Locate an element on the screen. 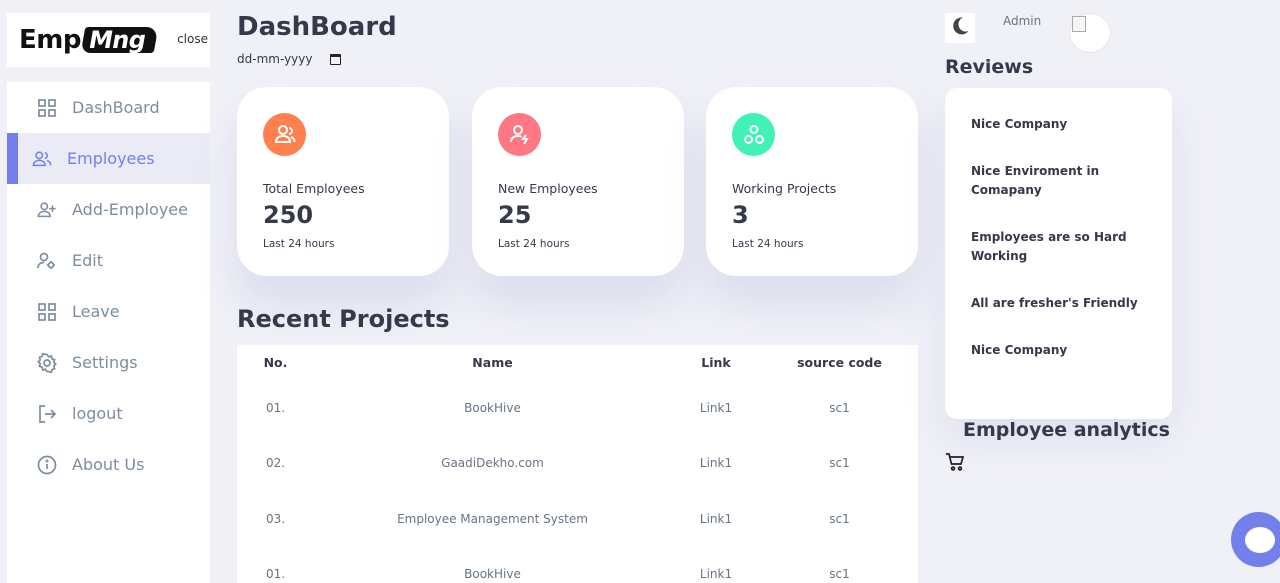  close-button: close is located at coordinates (192, 39).